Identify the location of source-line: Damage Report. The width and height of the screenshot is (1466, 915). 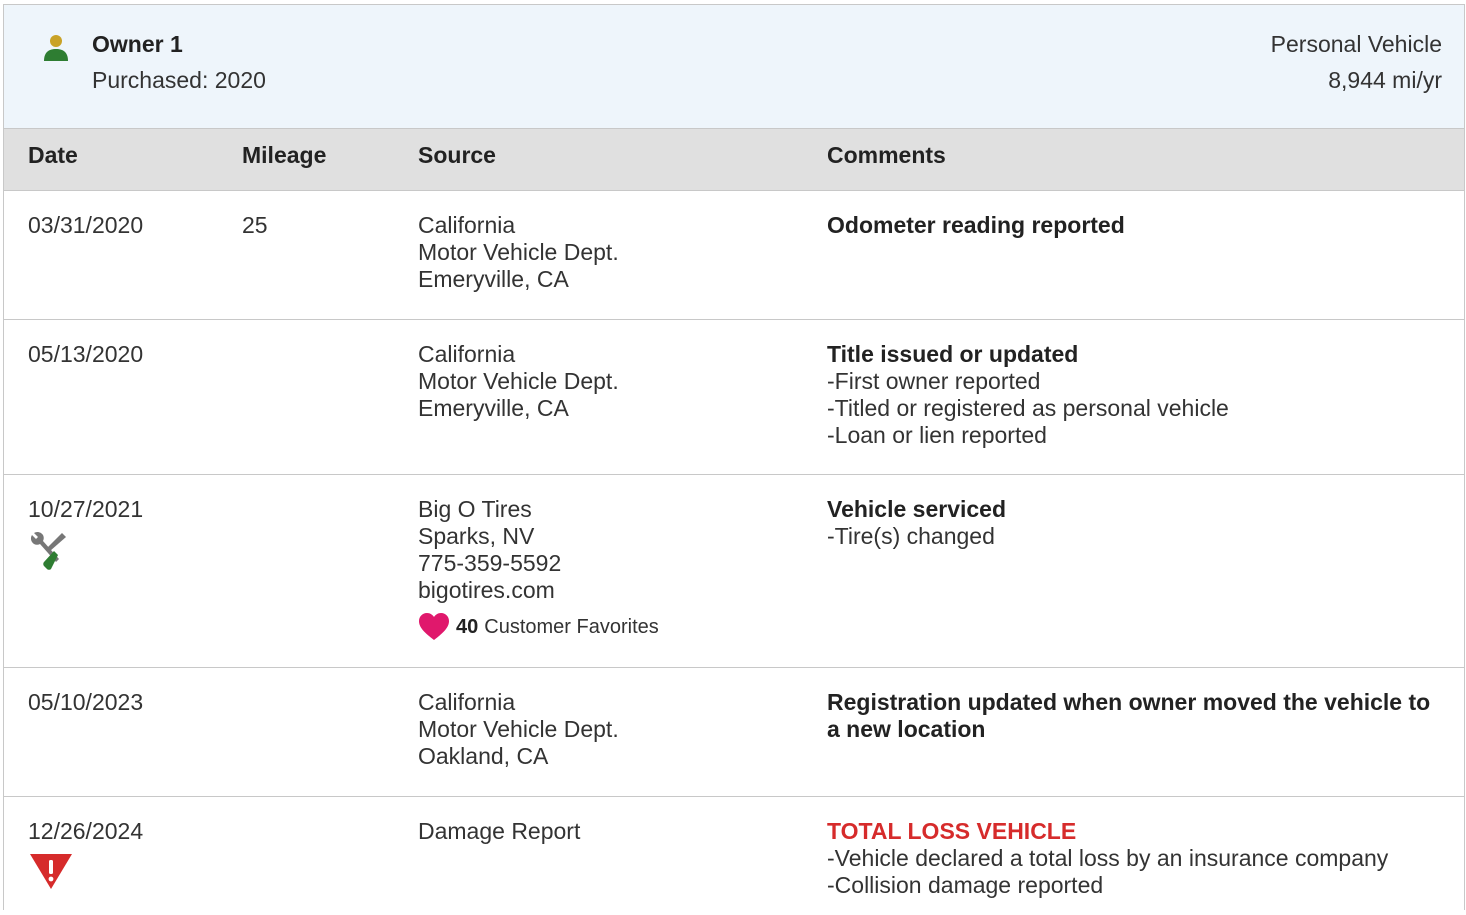
(499, 831).